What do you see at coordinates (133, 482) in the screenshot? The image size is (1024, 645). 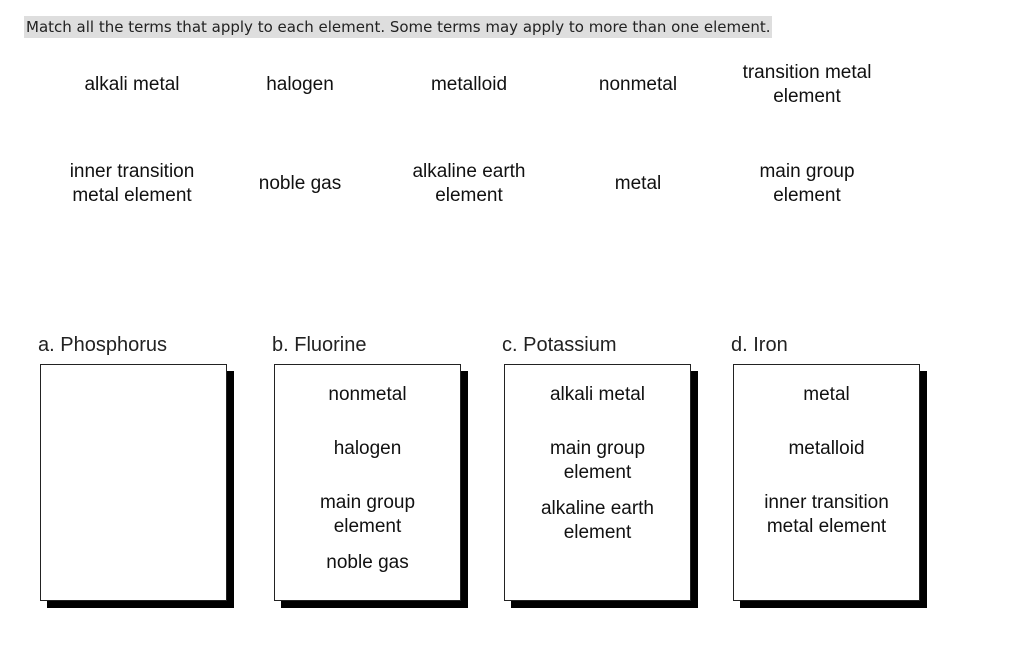 I see `drop-box` at bounding box center [133, 482].